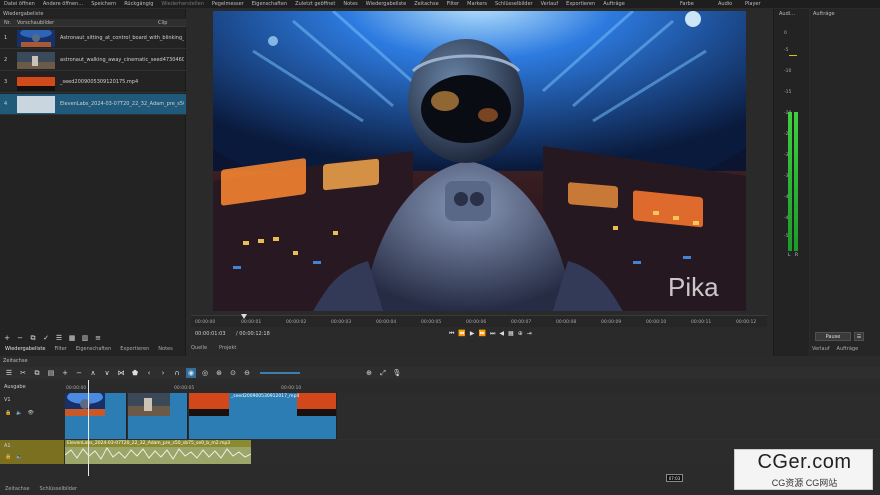 The width and height of the screenshot is (880, 495). What do you see at coordinates (833, 336) in the screenshot?
I see `pause-button: Pause` at bounding box center [833, 336].